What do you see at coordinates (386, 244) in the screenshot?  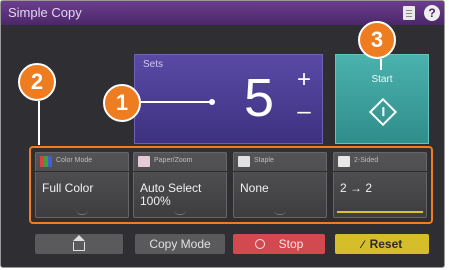 I see `reset-label: Reset` at bounding box center [386, 244].